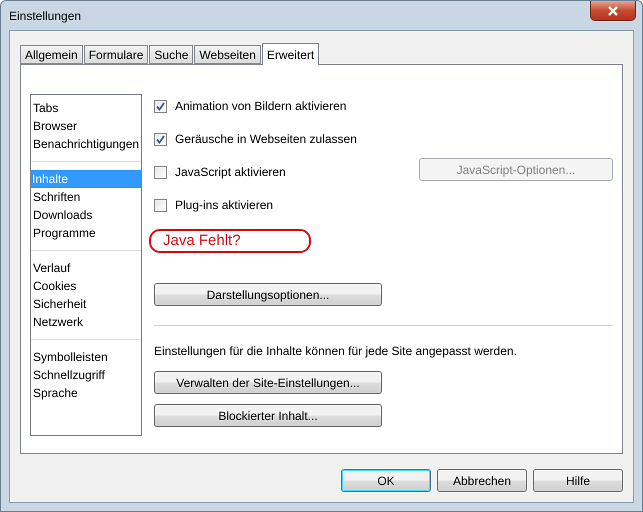 This screenshot has height=512, width=643. What do you see at coordinates (86, 108) in the screenshot?
I see `category-item: Tabs` at bounding box center [86, 108].